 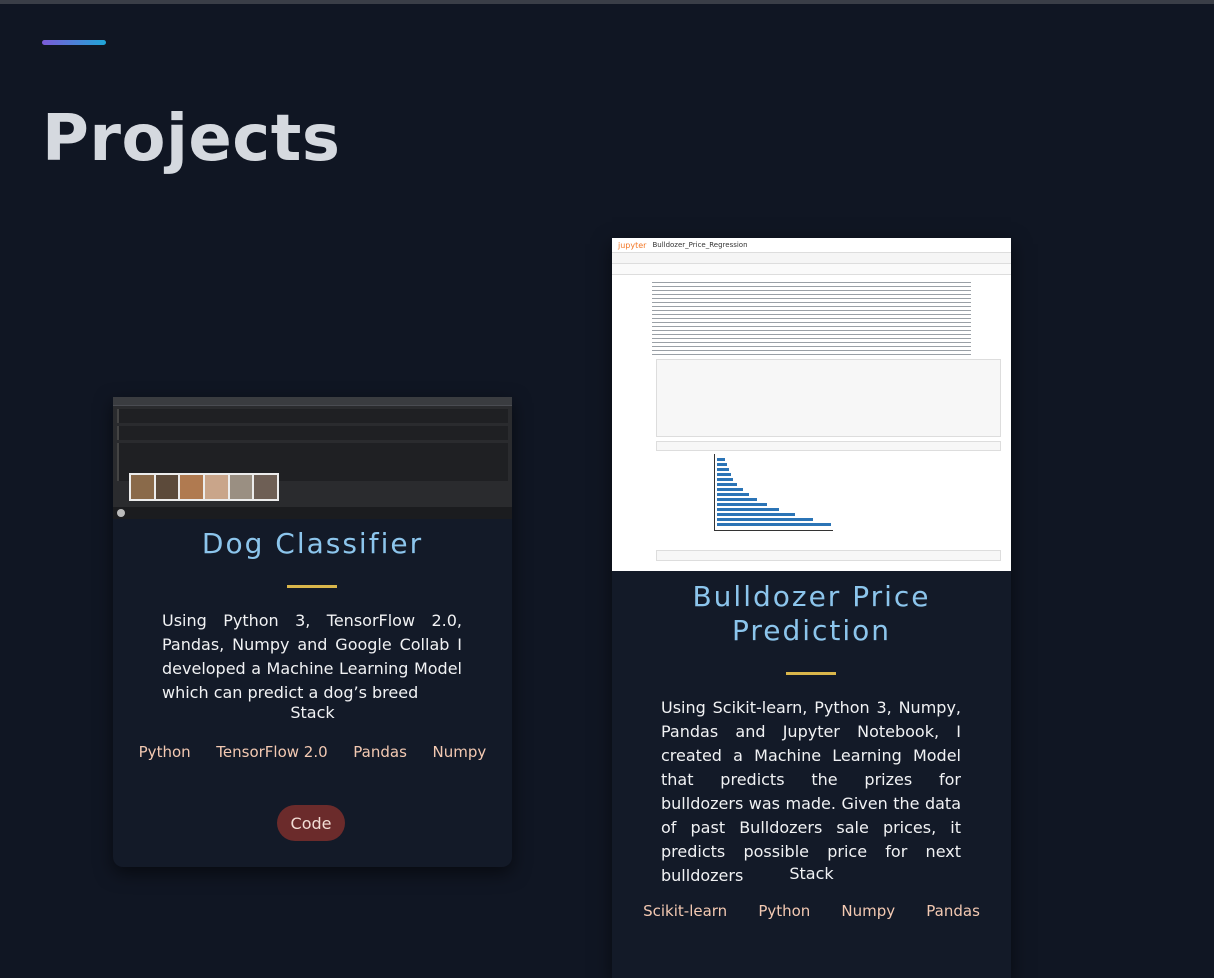 I want to click on project-title: Bulldozer Price Prediction, so click(x=811, y=614).